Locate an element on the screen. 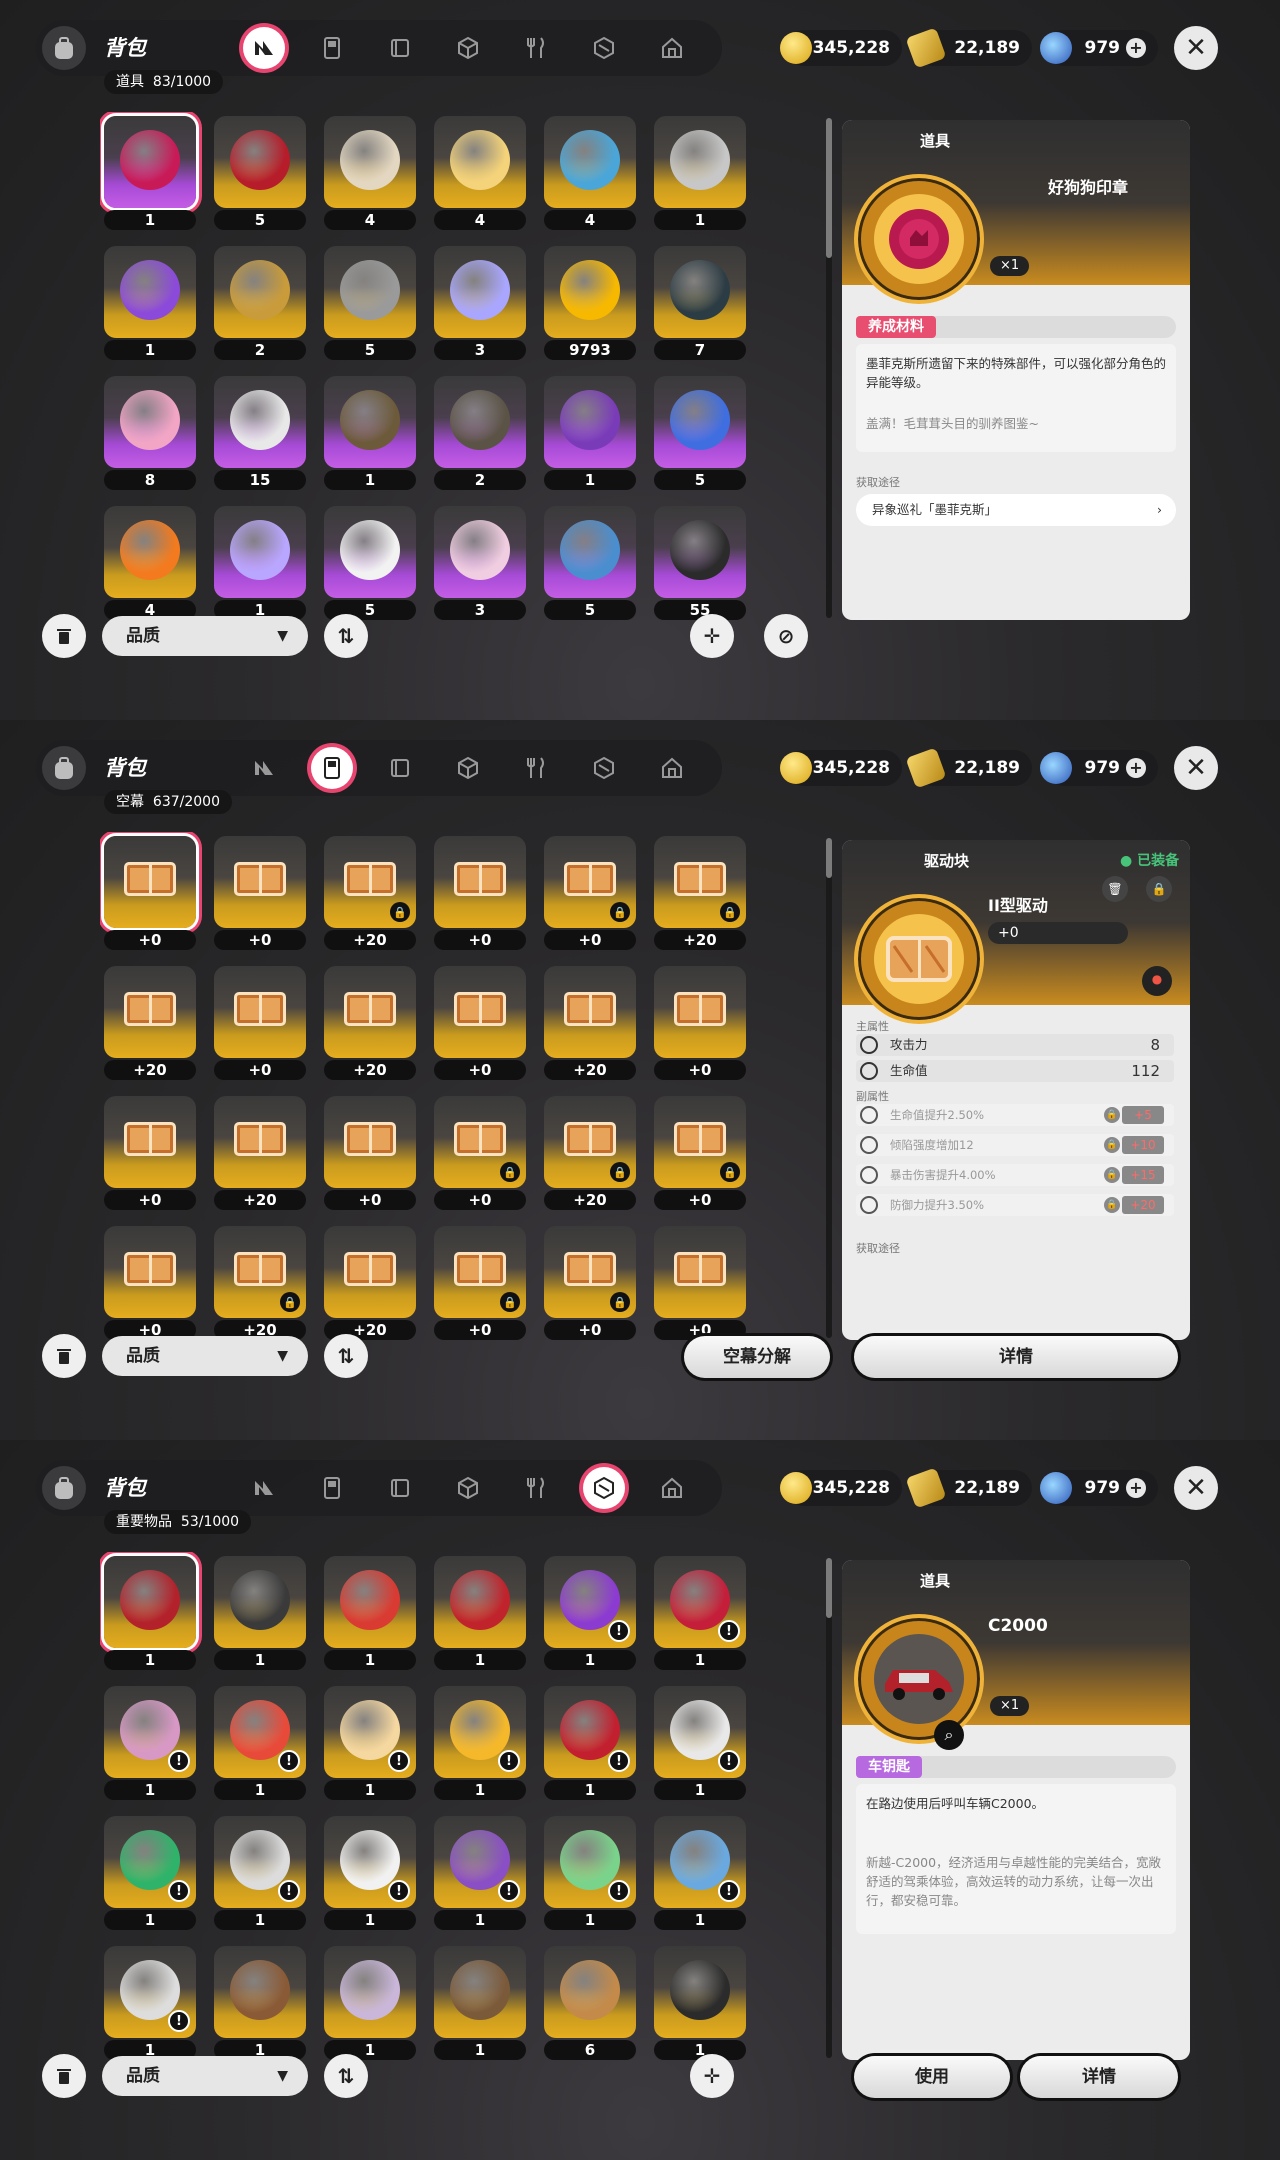 Image resolution: width=1280 pixels, height=2160 pixels. item-slot: 6 is located at coordinates (589, 2003).